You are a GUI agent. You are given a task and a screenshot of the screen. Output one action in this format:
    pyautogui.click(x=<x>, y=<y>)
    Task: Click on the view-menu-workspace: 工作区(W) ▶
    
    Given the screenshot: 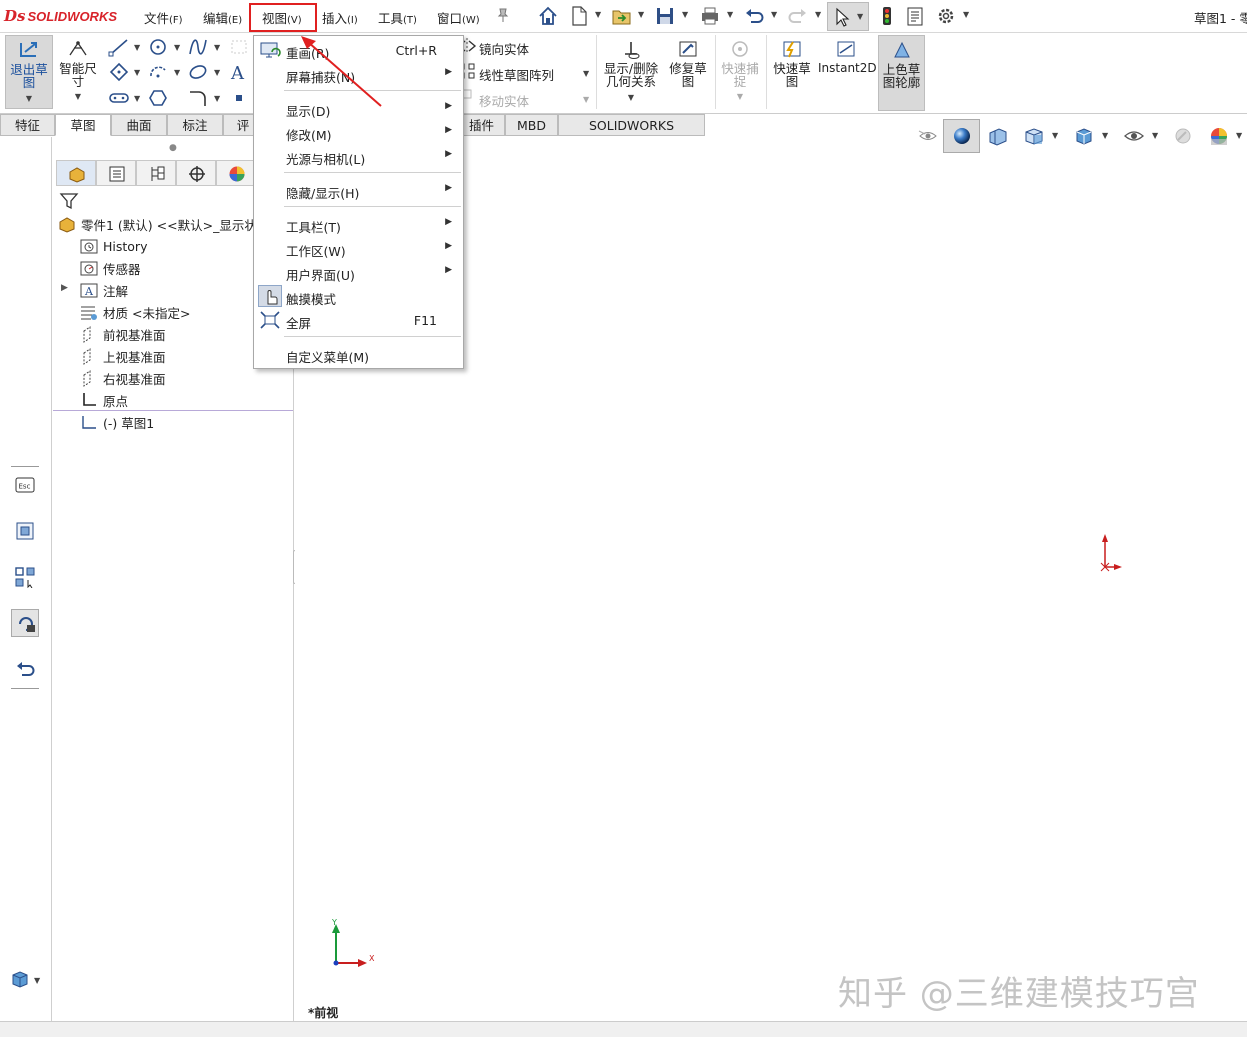 What is the action you would take?
    pyautogui.click(x=358, y=248)
    